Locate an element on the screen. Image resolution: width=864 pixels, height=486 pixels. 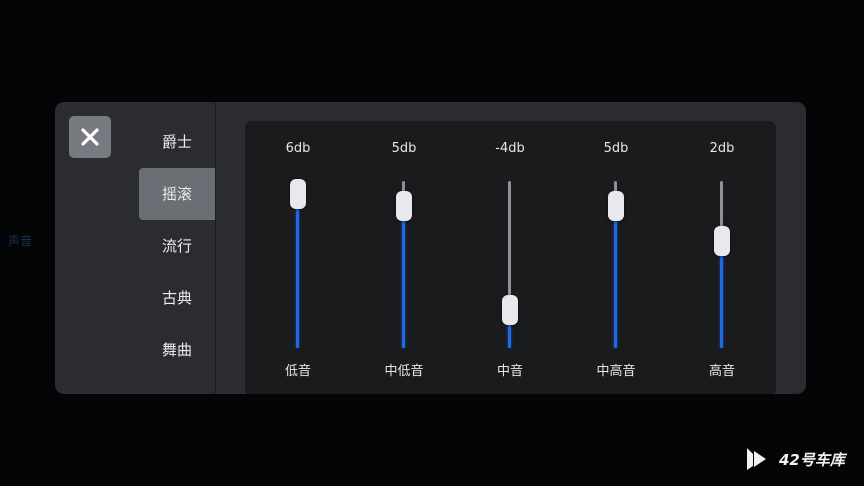
band-label: 中低音 is located at coordinates (404, 371).